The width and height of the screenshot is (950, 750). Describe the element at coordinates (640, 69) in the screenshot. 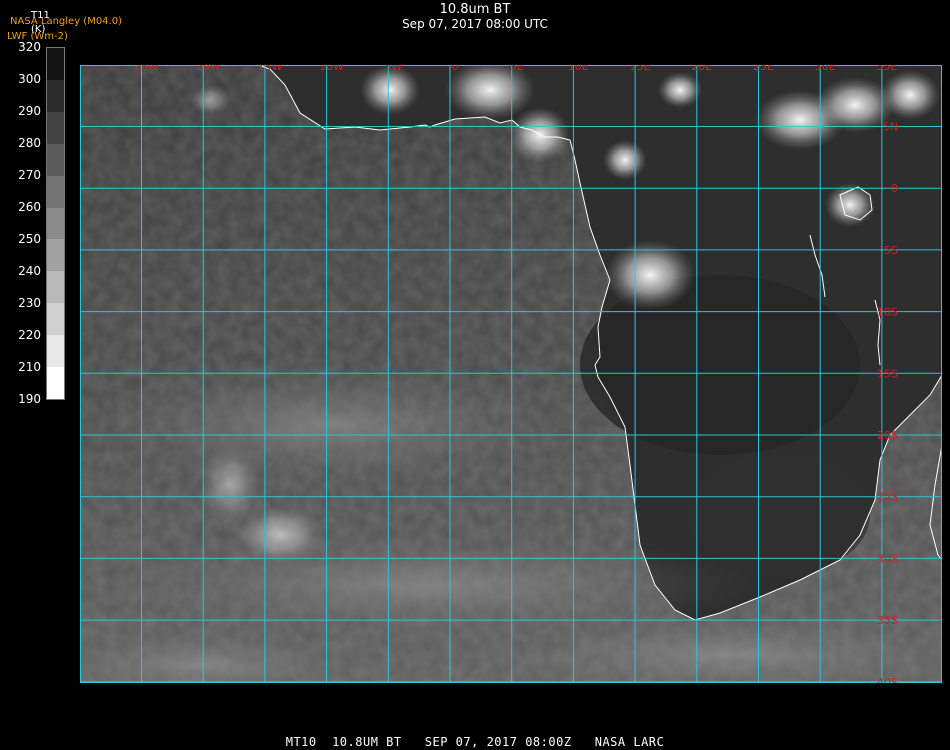

I see `longitude-label: 15E` at that location.